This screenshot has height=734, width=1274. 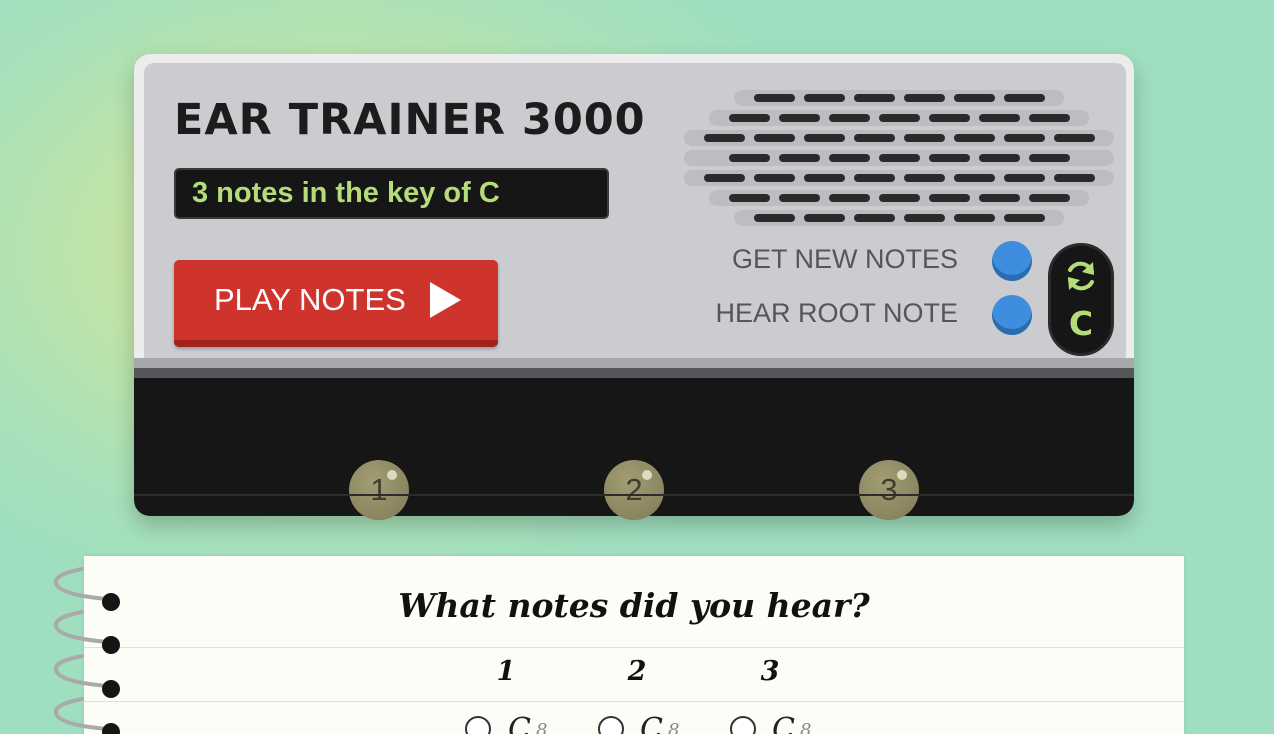 What do you see at coordinates (445, 300) in the screenshot?
I see `play-triangle-icon` at bounding box center [445, 300].